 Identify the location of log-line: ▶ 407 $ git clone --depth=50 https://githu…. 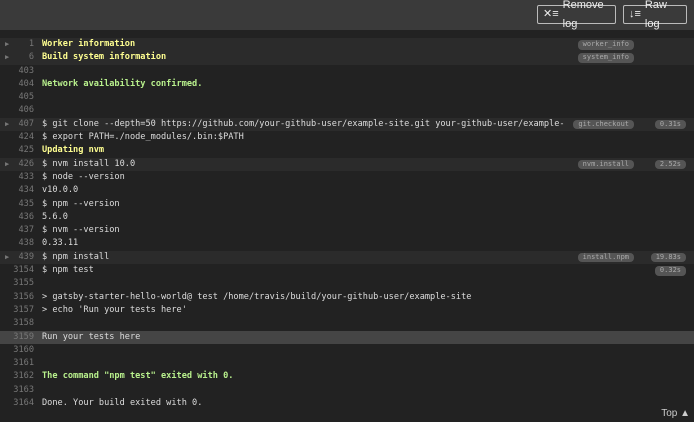
(347, 124).